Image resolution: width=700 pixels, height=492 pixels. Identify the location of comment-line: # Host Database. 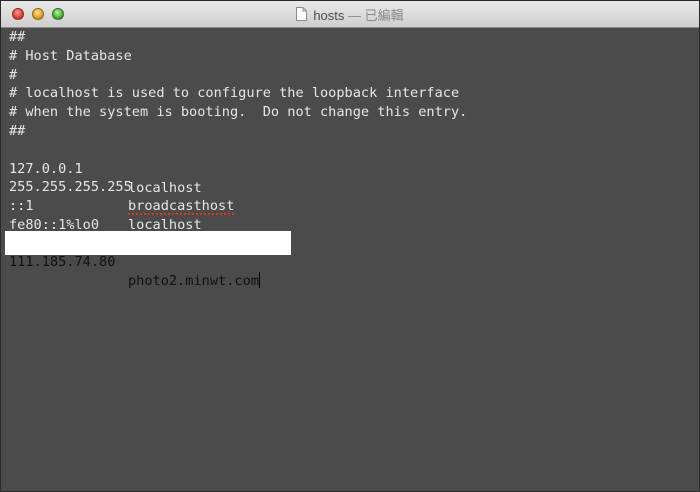
(70, 56).